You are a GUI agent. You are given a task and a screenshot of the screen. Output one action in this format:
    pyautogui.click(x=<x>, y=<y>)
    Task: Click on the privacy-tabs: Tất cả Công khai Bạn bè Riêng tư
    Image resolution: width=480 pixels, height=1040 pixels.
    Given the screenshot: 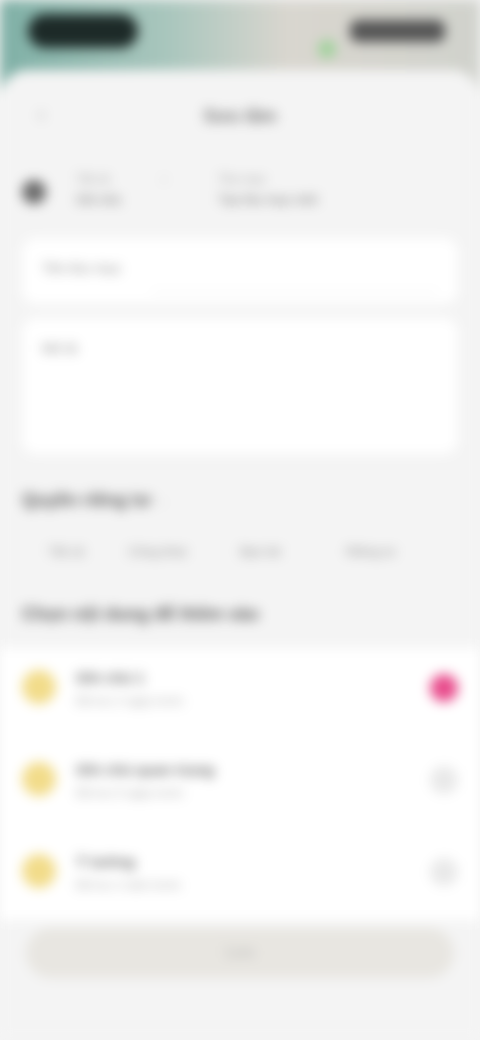 What is the action you would take?
    pyautogui.click(x=240, y=553)
    